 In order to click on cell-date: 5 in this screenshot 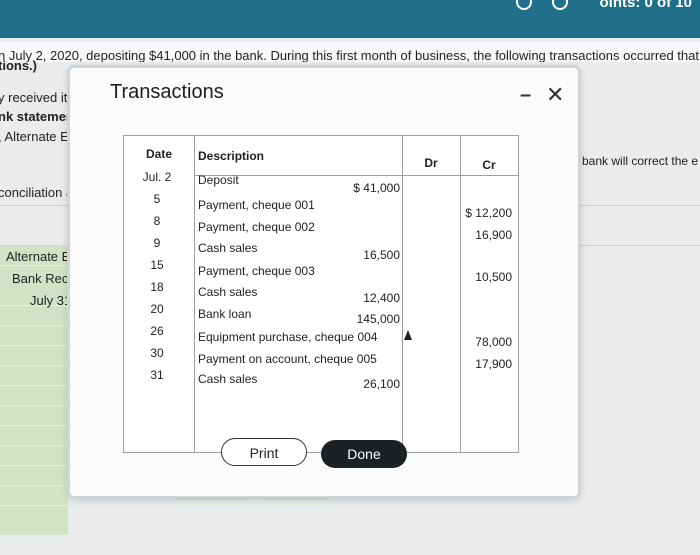, I will do `click(157, 199)`.